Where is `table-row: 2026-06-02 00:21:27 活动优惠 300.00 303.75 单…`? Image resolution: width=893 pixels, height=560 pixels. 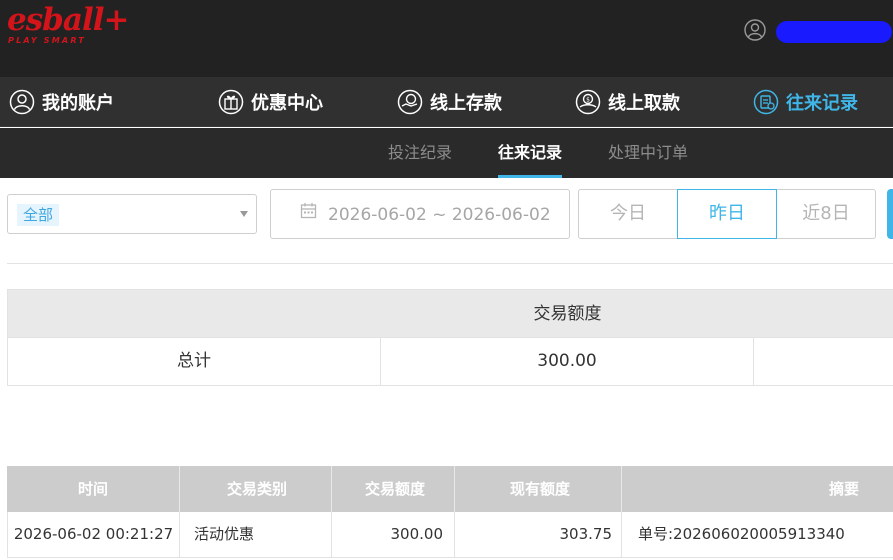
table-row: 2026-06-02 00:21:27 活动优惠 300.00 303.75 单… is located at coordinates (450, 535).